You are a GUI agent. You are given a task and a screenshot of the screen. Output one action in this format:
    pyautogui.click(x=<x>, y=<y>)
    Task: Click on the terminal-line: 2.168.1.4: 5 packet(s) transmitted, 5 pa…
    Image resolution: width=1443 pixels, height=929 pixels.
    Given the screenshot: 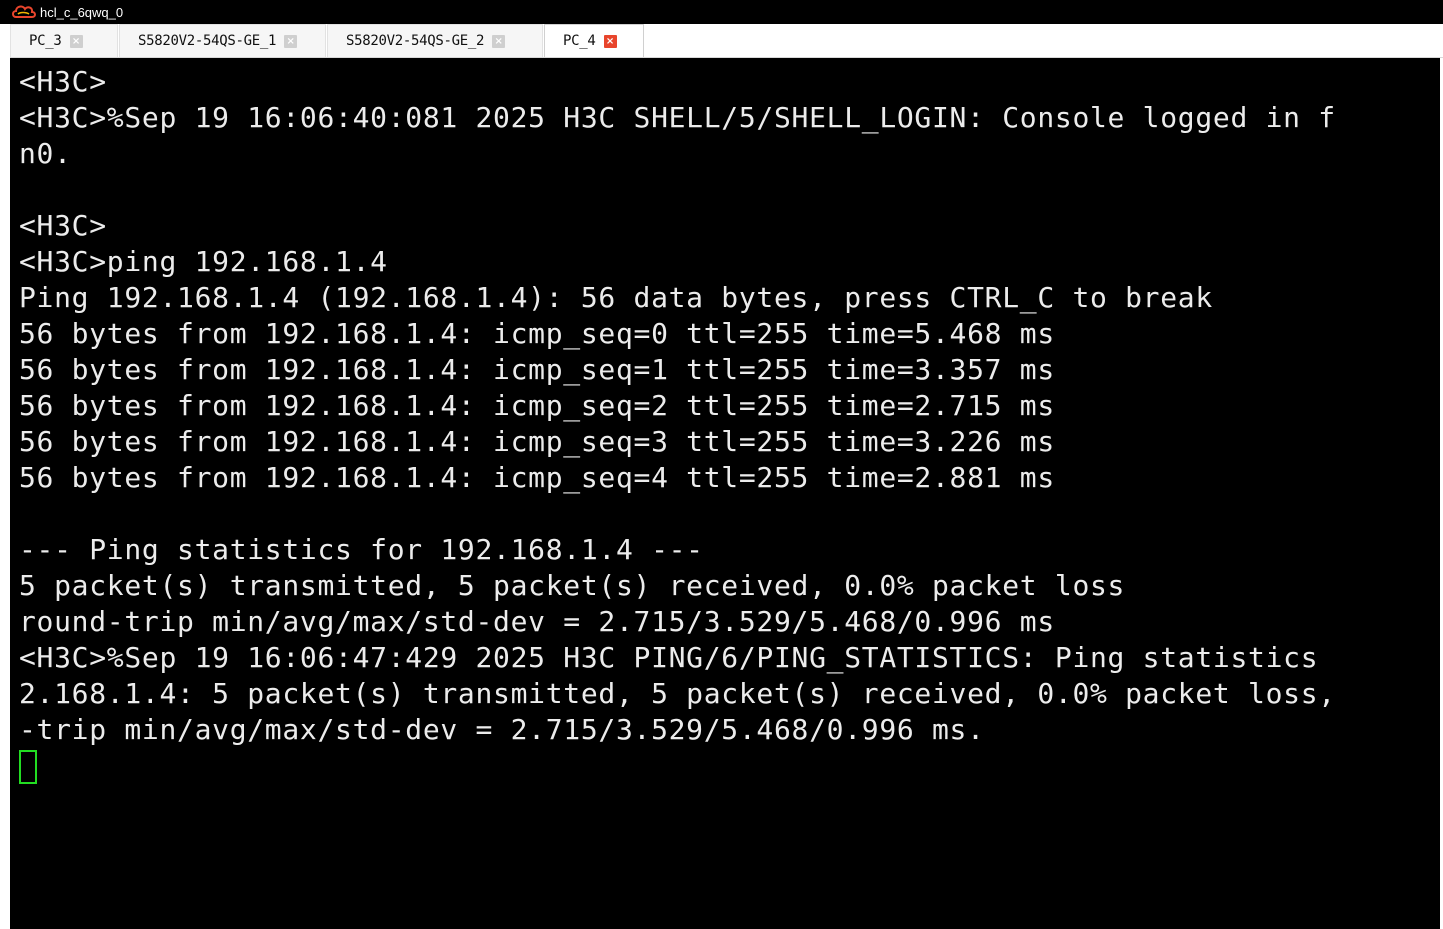 What is the action you would take?
    pyautogui.click(x=677, y=693)
    